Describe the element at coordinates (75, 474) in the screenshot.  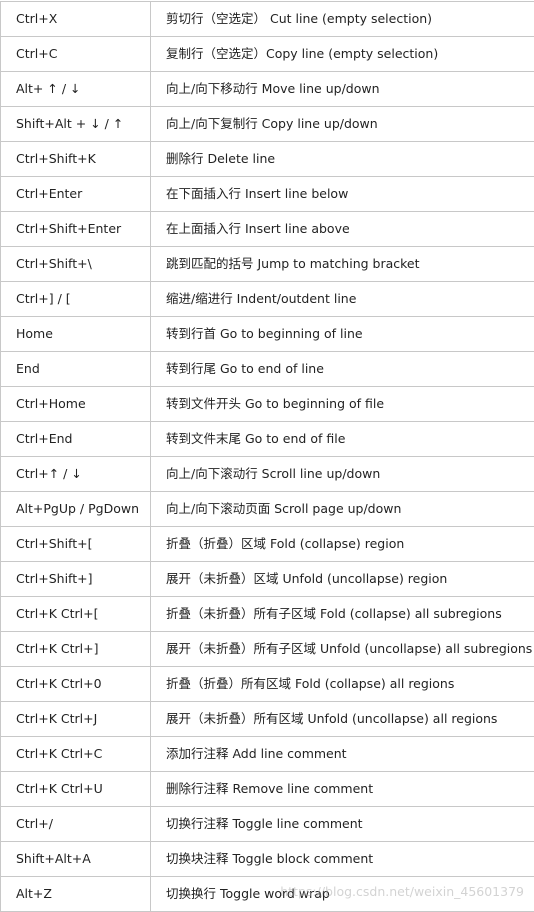
I see `shortcut-key: Ctrl+↑ / ↓` at that location.